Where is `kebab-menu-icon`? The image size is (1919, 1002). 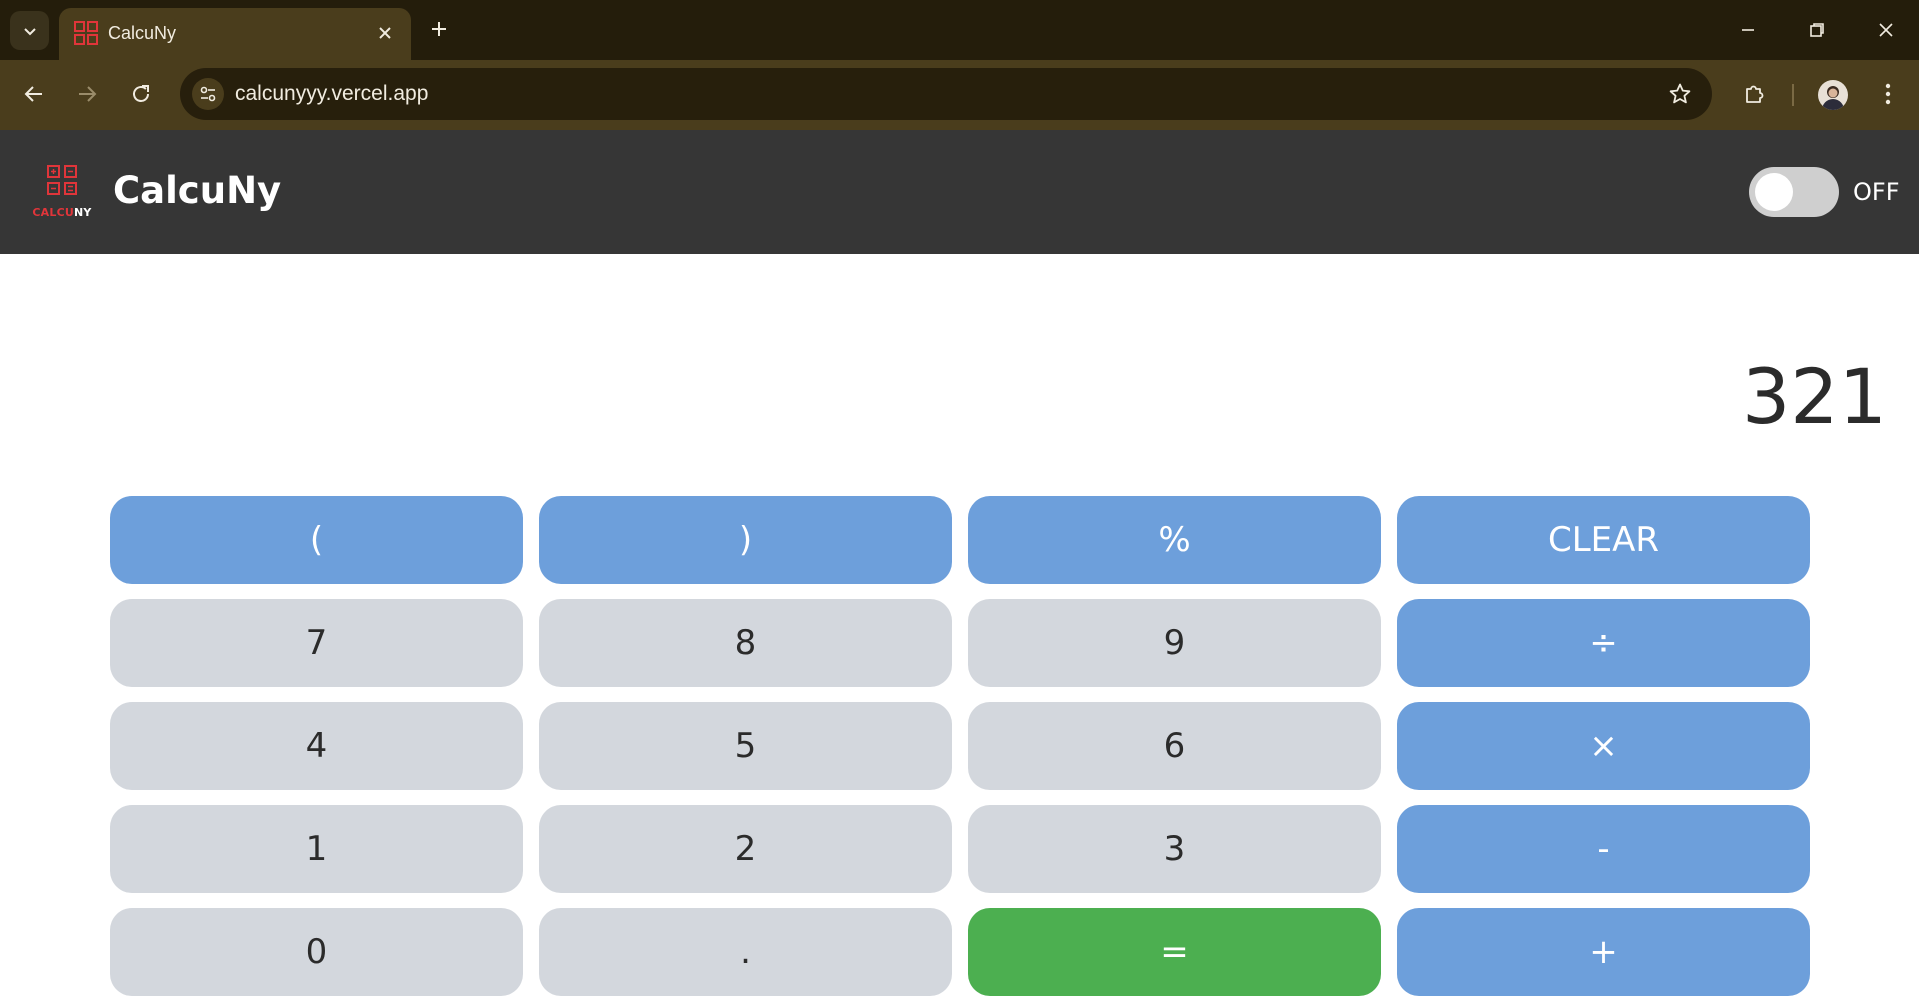 kebab-menu-icon is located at coordinates (1888, 94).